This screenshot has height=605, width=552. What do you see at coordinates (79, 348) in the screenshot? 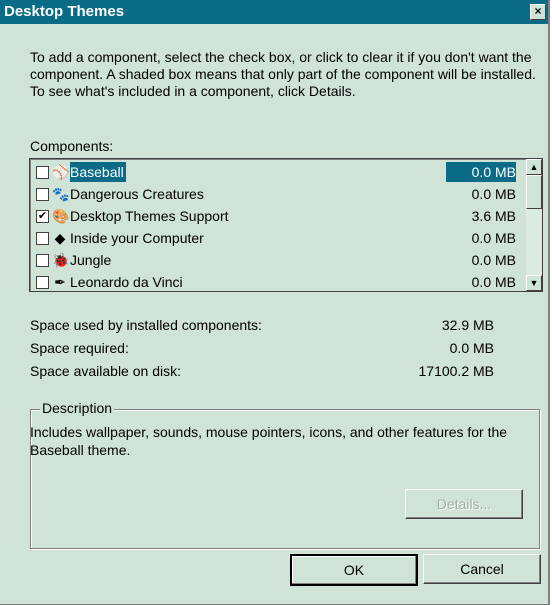
I see `space-required-label: Space required:` at bounding box center [79, 348].